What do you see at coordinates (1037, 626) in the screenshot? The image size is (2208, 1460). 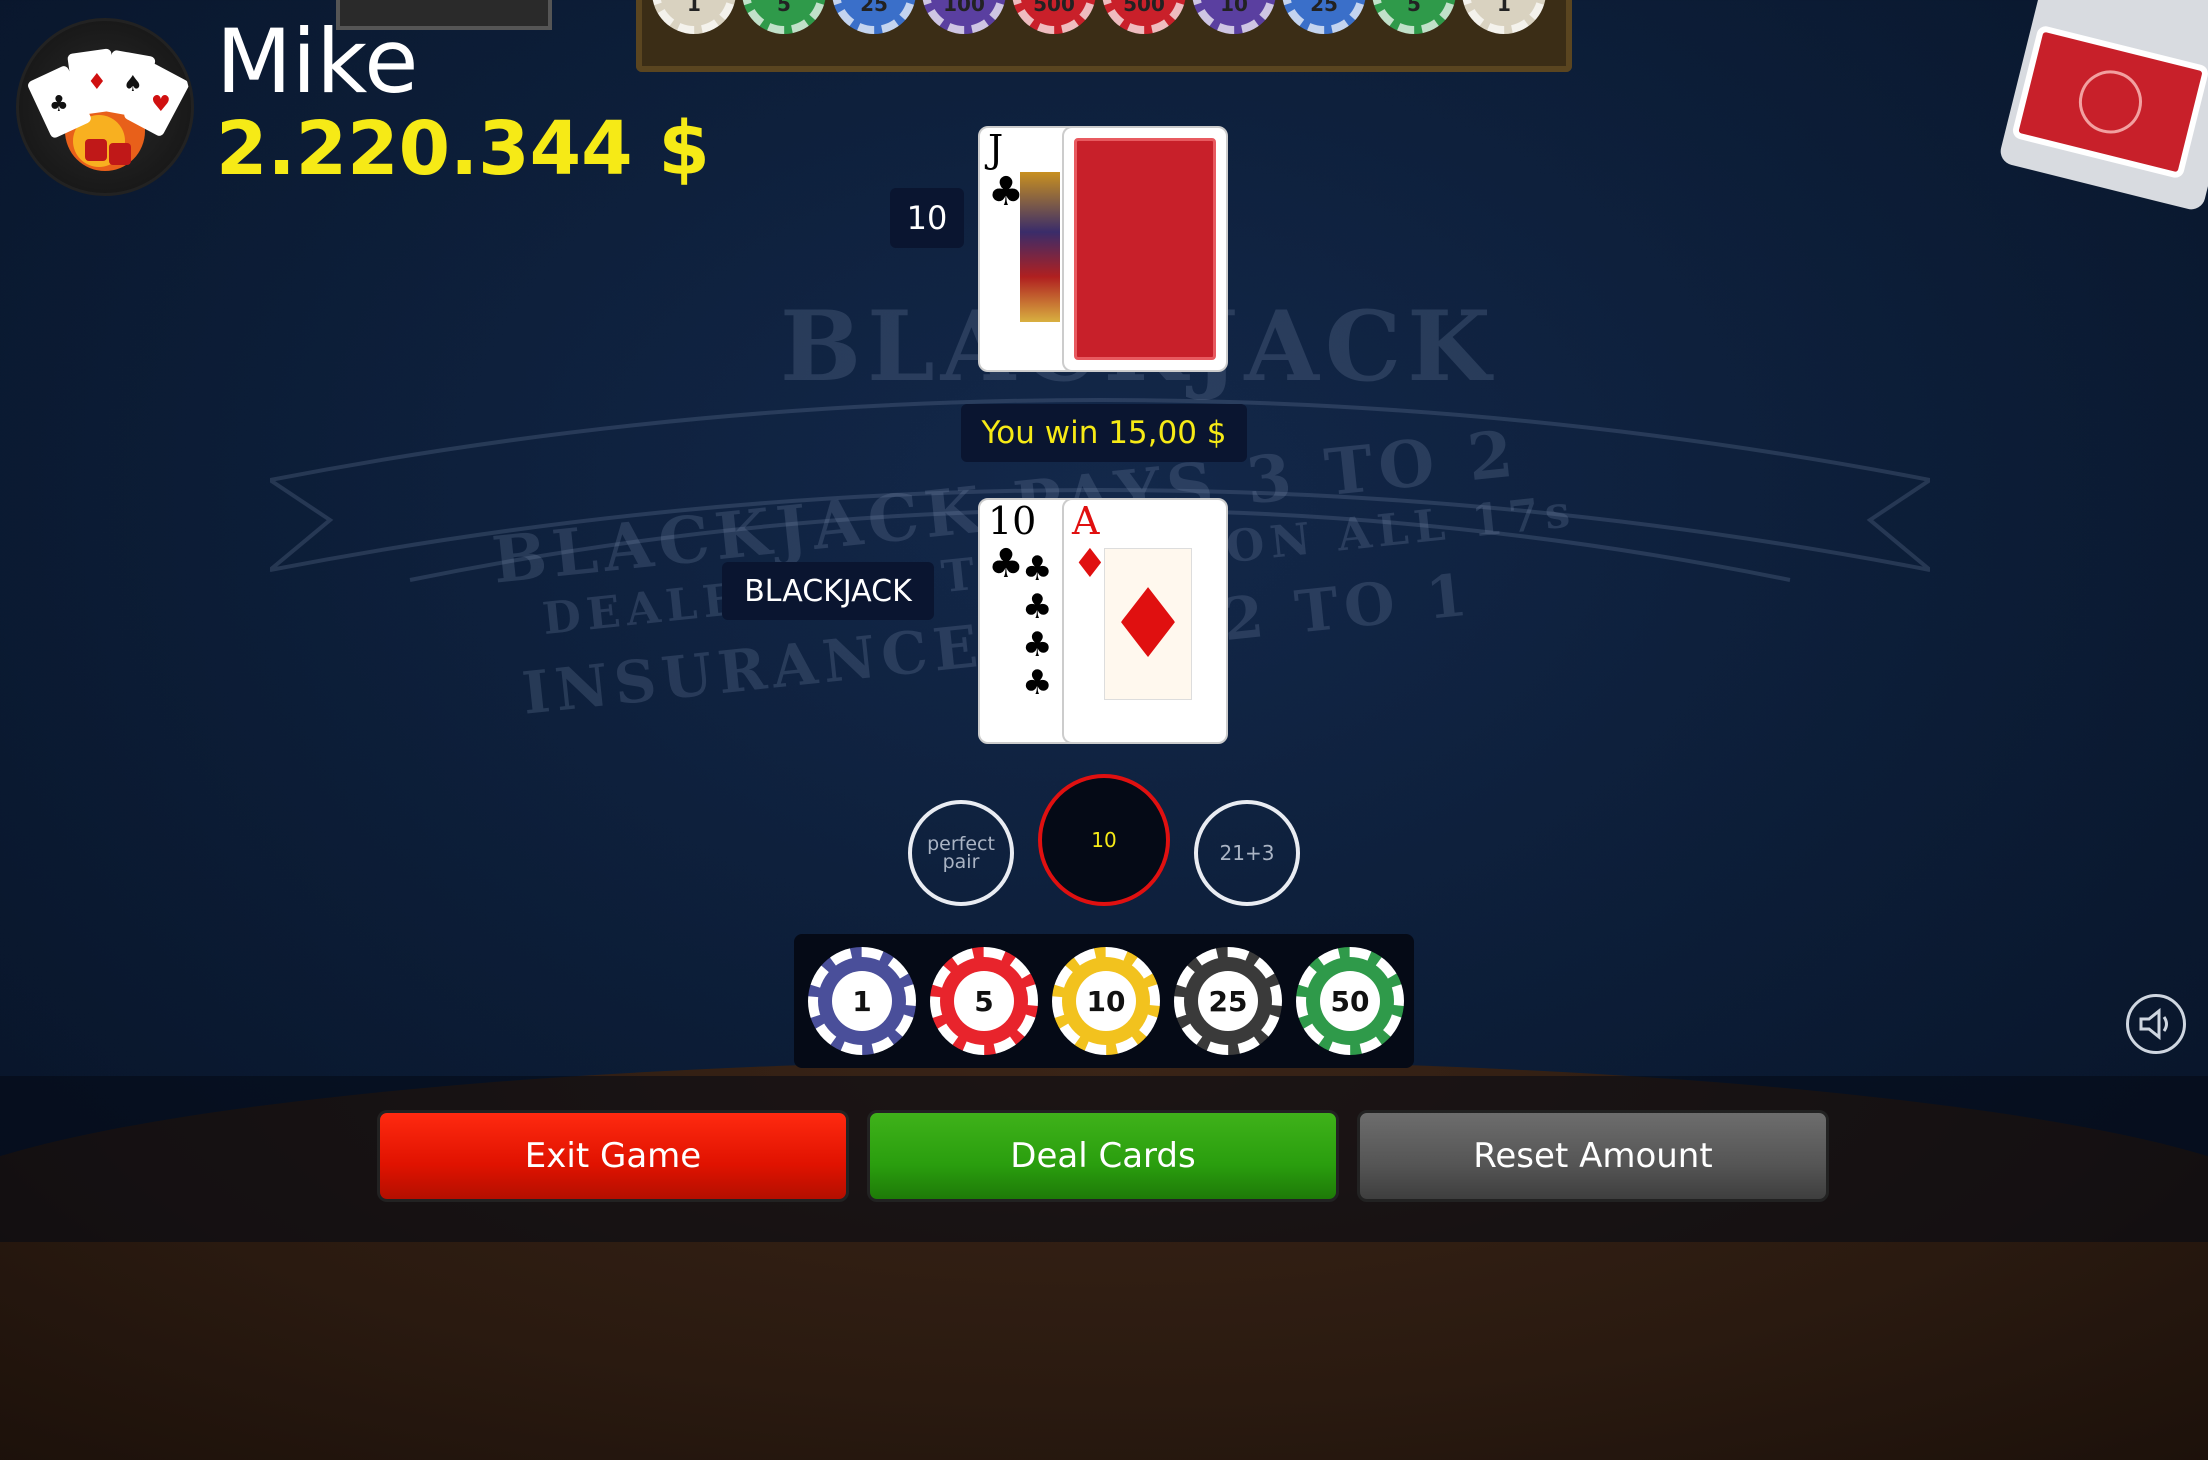 I see `club-pips: ♣ ♣ ♣ ♣` at bounding box center [1037, 626].